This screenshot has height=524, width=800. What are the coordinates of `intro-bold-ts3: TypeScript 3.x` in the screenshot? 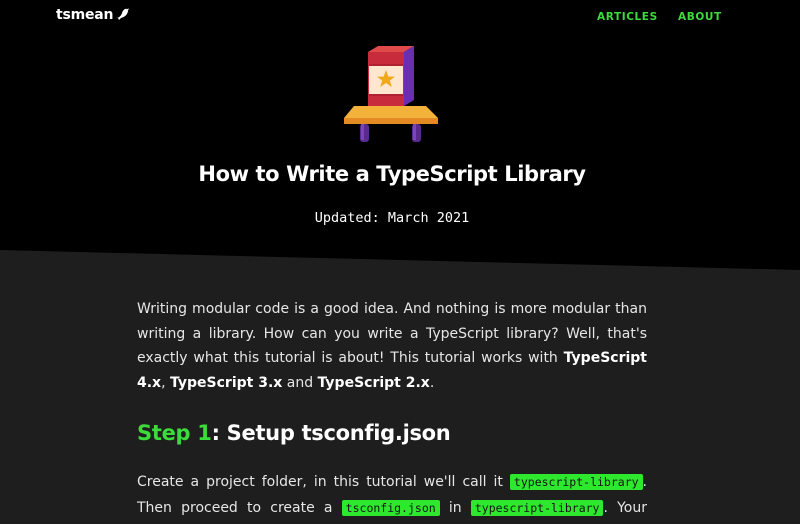 It's located at (226, 382).